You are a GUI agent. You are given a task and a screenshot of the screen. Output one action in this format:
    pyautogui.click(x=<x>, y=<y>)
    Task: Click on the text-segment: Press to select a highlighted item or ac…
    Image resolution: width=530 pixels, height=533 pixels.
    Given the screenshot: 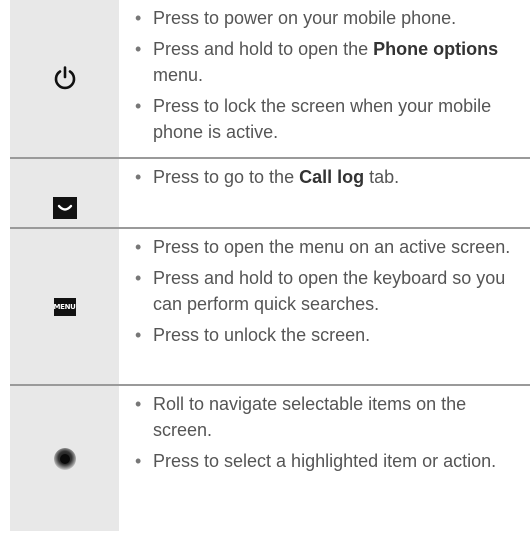 What is the action you would take?
    pyautogui.click(x=325, y=461)
    